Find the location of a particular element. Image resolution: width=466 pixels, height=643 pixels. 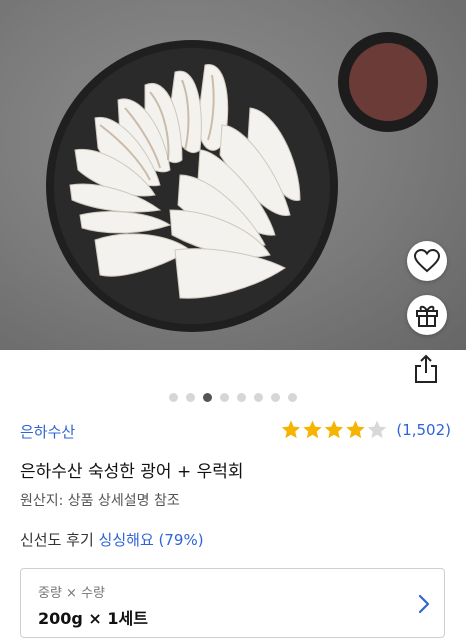

share-icon is located at coordinates (426, 368).